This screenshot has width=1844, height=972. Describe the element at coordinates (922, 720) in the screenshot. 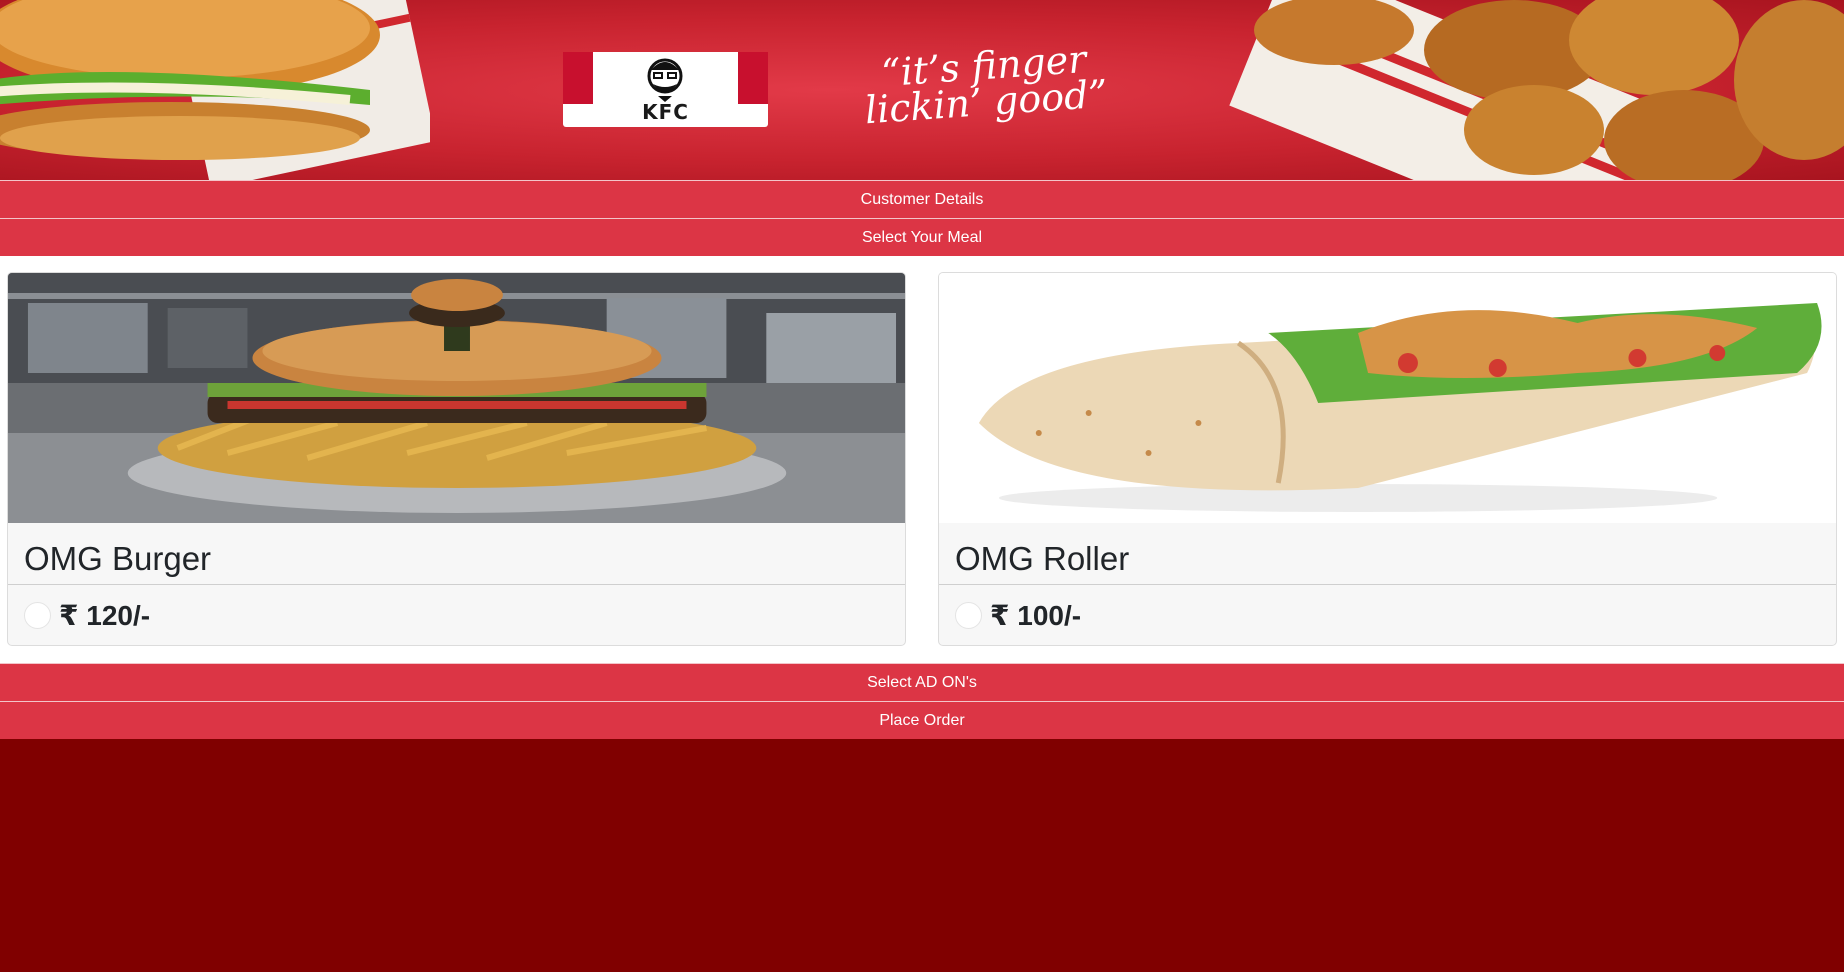

I see `place-order-header: Place Order` at that location.